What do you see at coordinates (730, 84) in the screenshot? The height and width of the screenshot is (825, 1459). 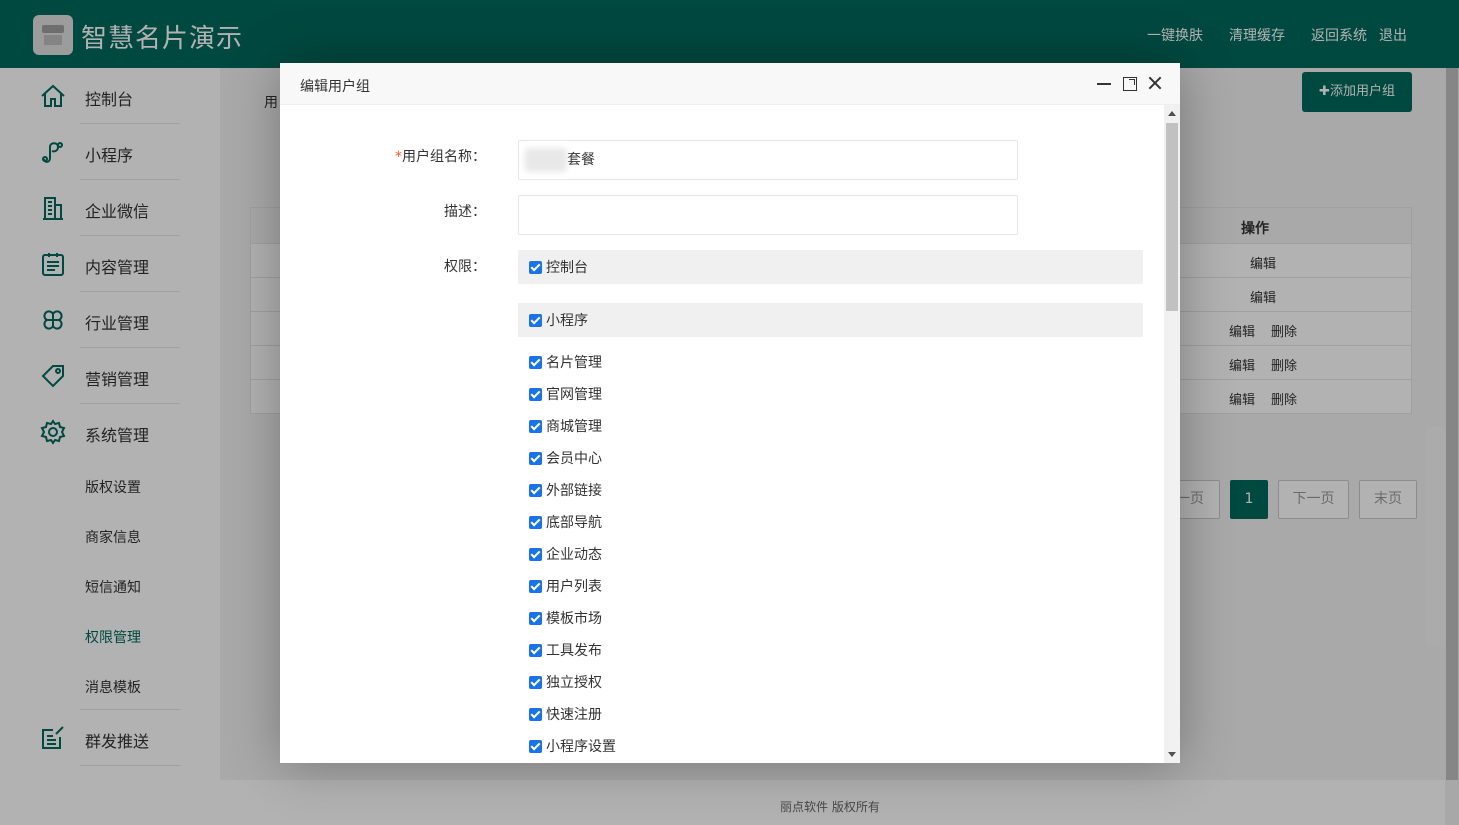 I see `dialog-title-bar: 编辑用户组` at bounding box center [730, 84].